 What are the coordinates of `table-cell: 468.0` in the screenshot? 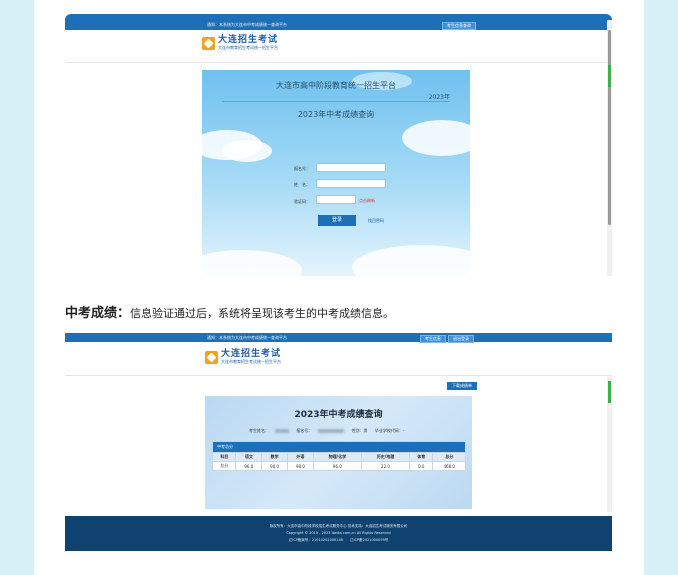 It's located at (449, 466).